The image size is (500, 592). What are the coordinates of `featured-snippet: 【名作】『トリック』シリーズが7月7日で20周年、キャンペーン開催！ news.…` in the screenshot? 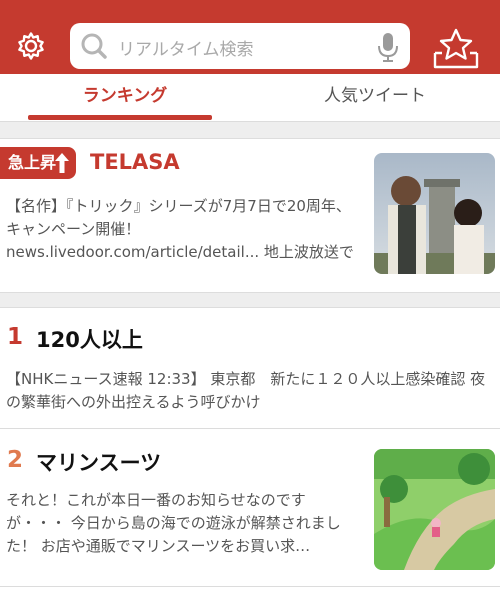 It's located at (180, 229).